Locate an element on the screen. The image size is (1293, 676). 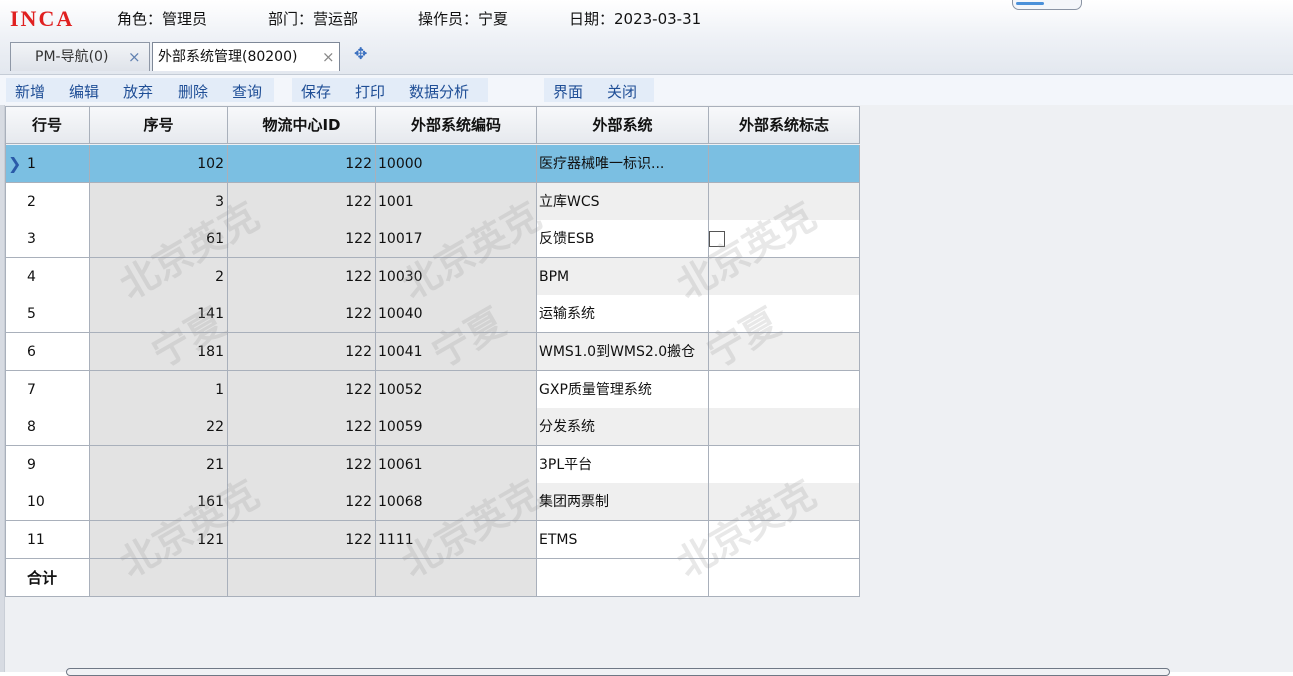
cell-system-code: 10059 is located at coordinates (456, 427).